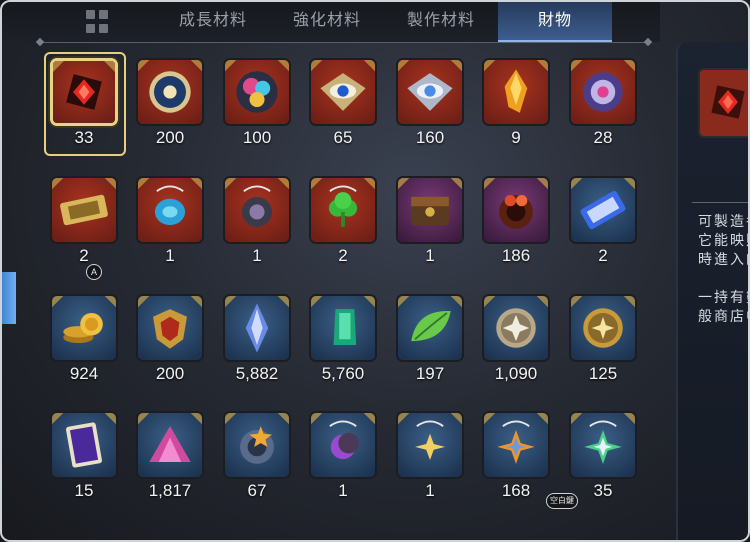 The width and height of the screenshot is (750, 542). What do you see at coordinates (603, 92) in the screenshot?
I see `pink-orb-disc-icon` at bounding box center [603, 92].